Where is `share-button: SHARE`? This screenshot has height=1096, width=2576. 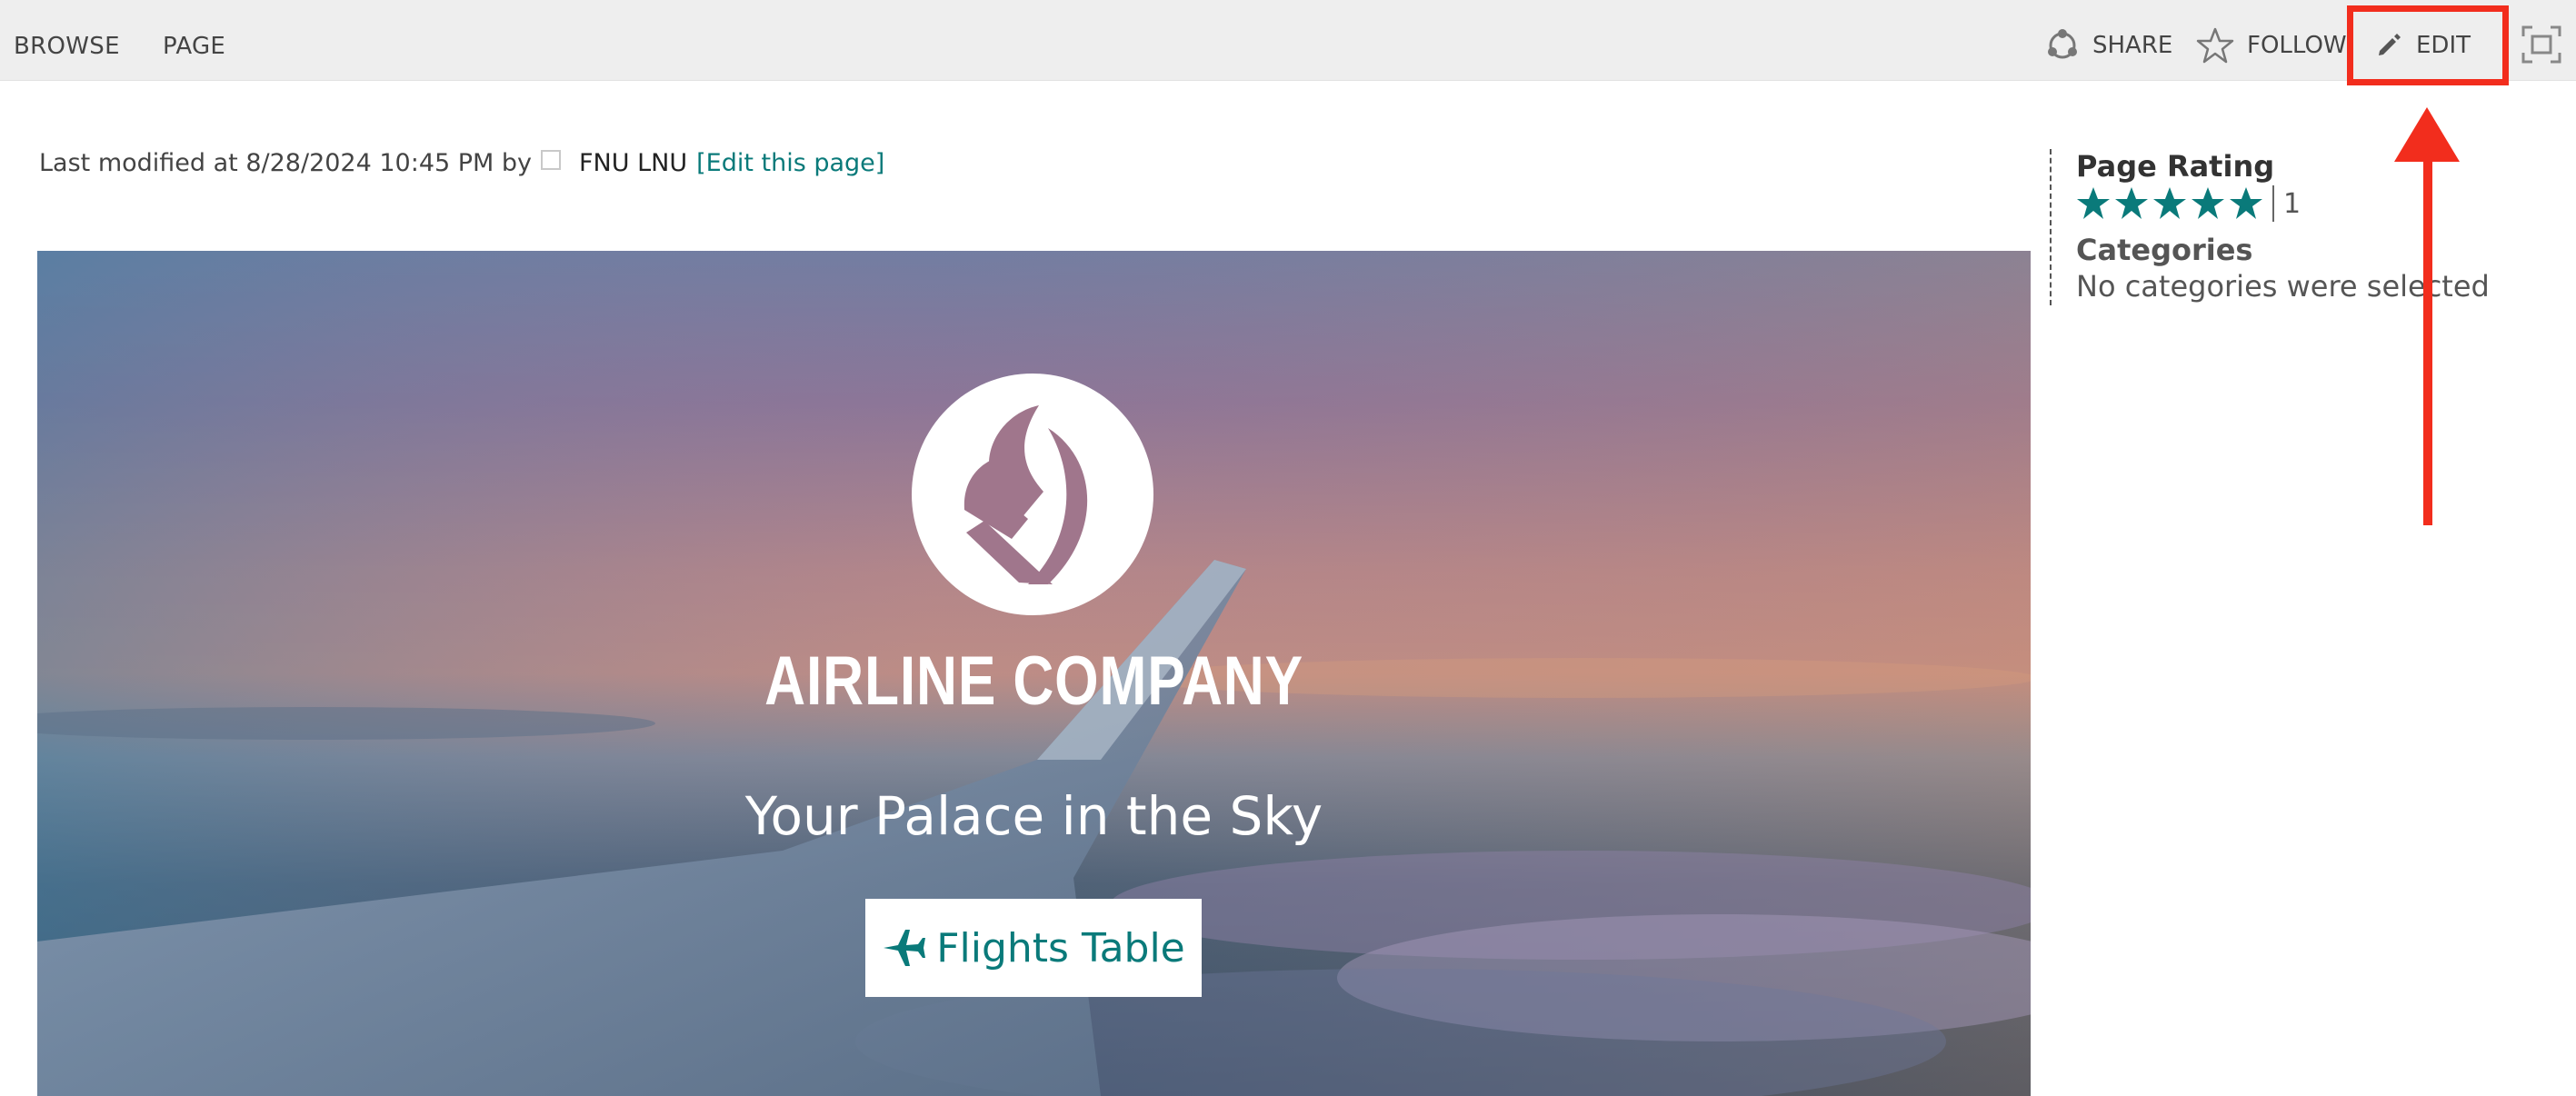
share-button: SHARE is located at coordinates (2108, 45).